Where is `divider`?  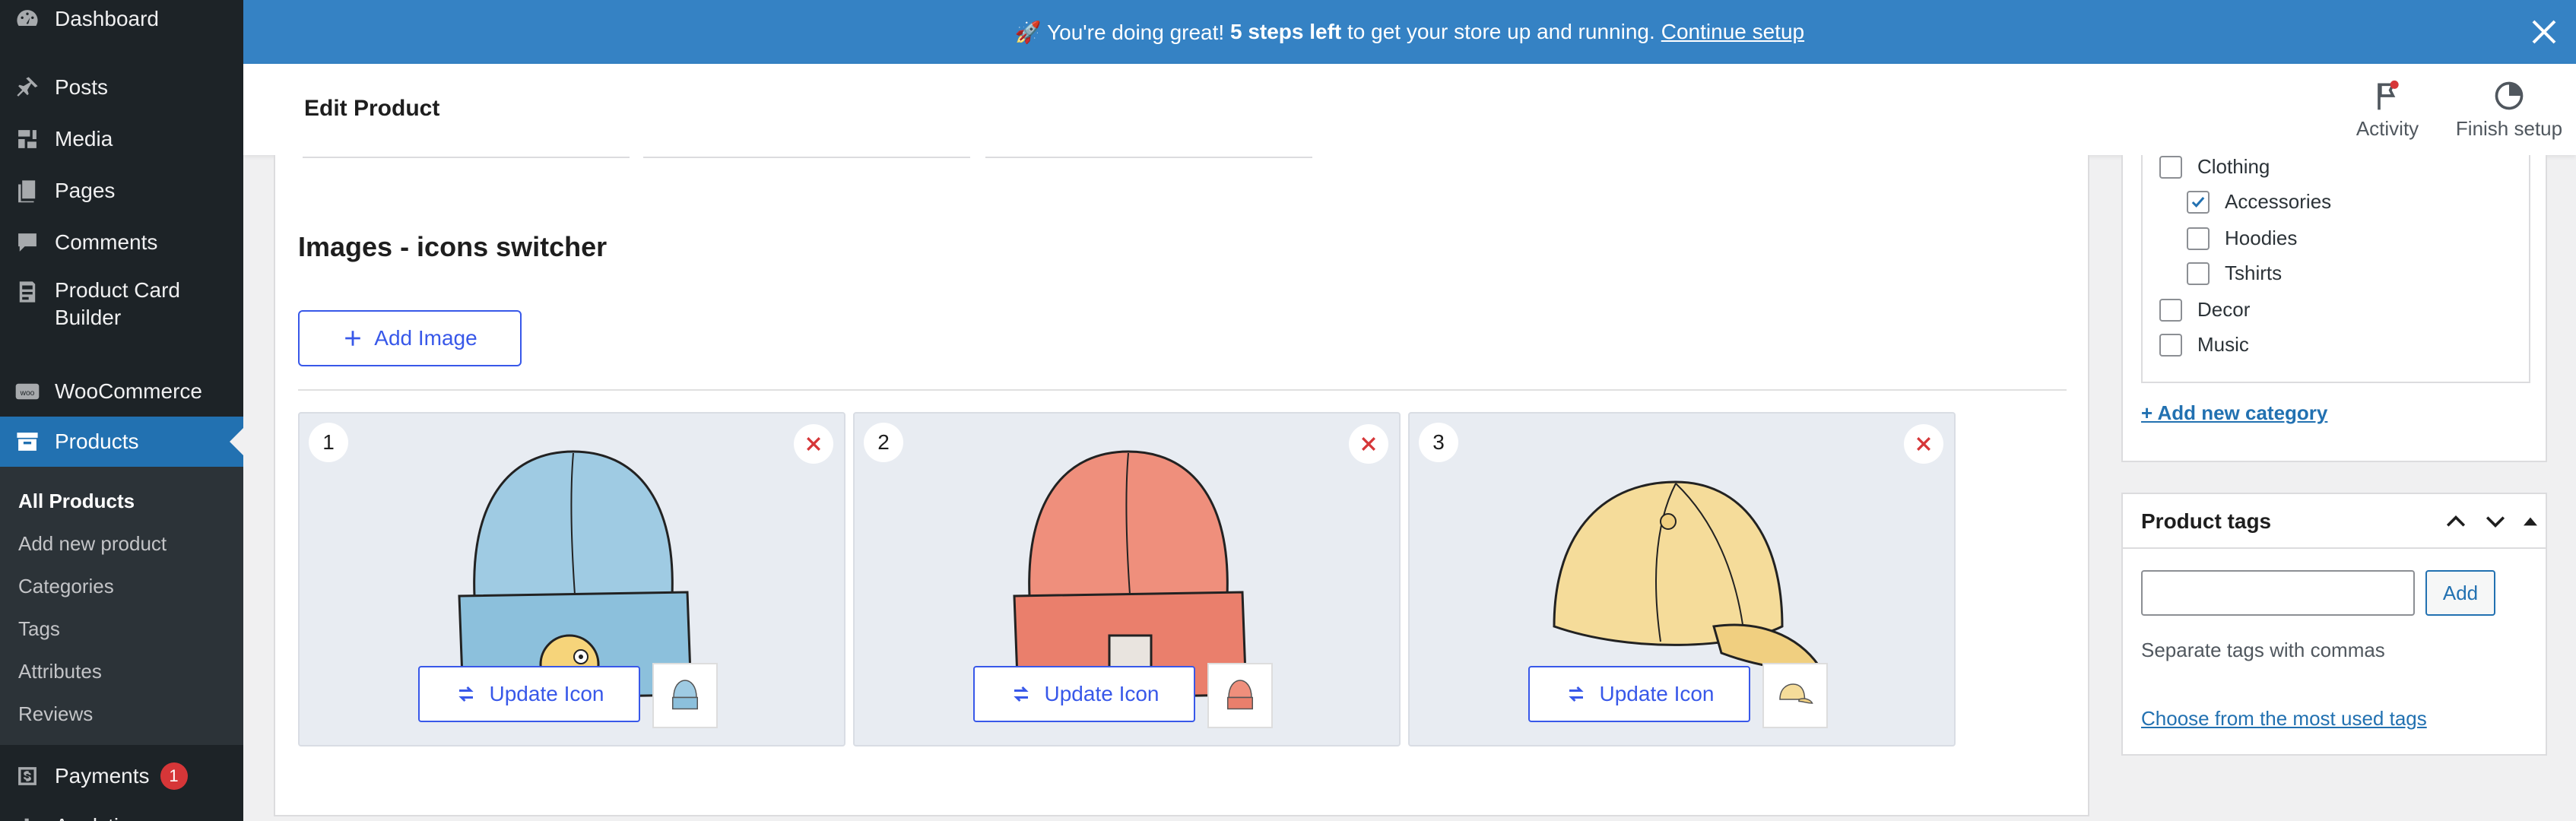 divider is located at coordinates (1183, 390).